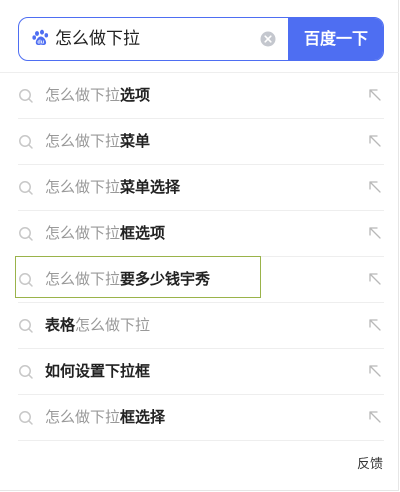  Describe the element at coordinates (370, 462) in the screenshot. I see `feedback-link: 反馈` at that location.